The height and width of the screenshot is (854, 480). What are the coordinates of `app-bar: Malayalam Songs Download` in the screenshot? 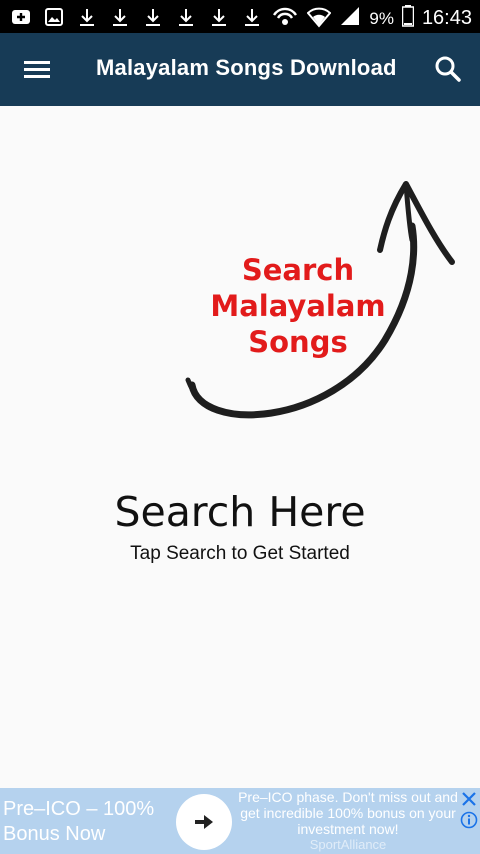 It's located at (240, 69).